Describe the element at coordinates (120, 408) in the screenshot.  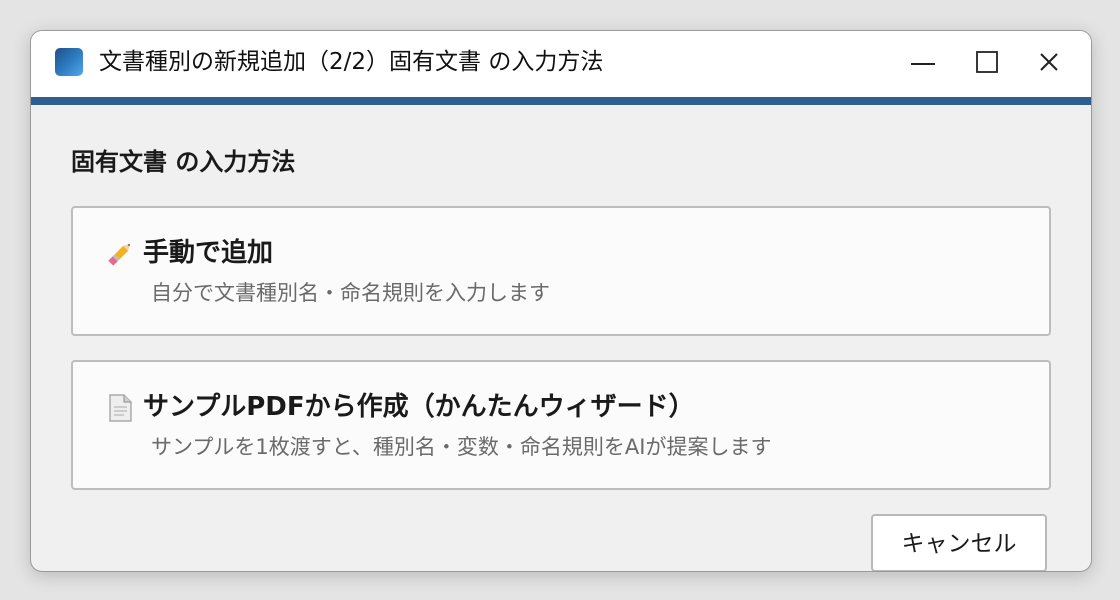
I see `document-icon` at that location.